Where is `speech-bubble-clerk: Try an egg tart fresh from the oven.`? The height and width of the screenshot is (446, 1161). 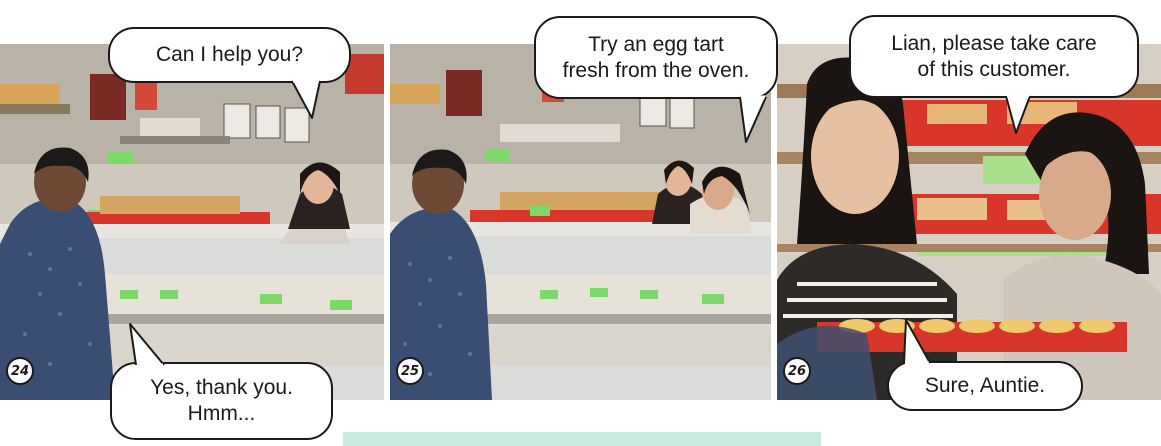 speech-bubble-clerk: Try an egg tart fresh from the oven. is located at coordinates (656, 57).